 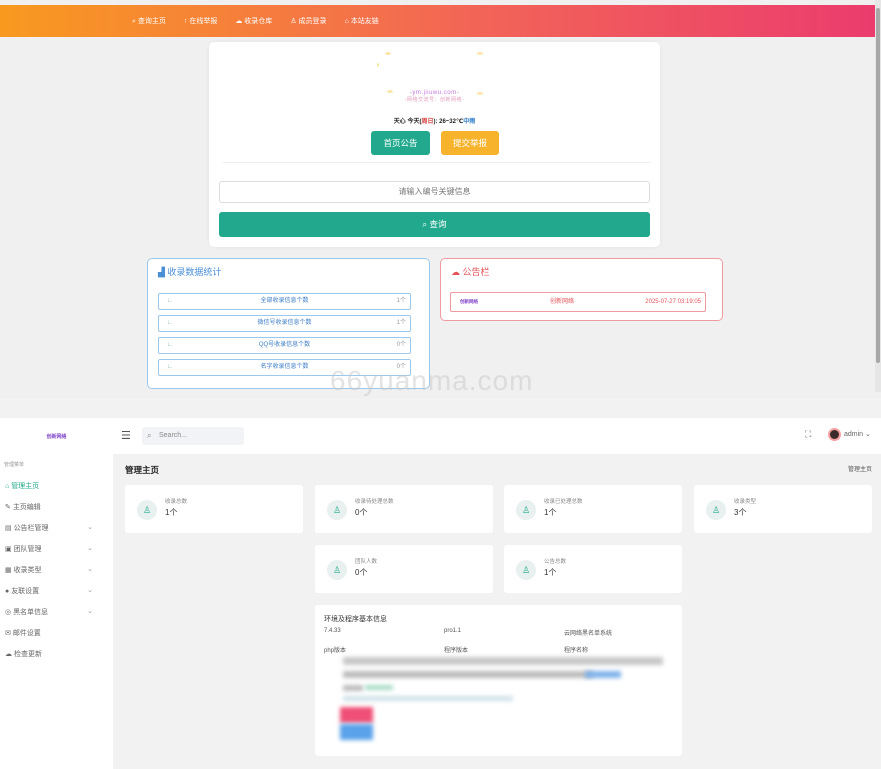 I want to click on stat-card-label: 收录待处理总数, so click(x=374, y=502).